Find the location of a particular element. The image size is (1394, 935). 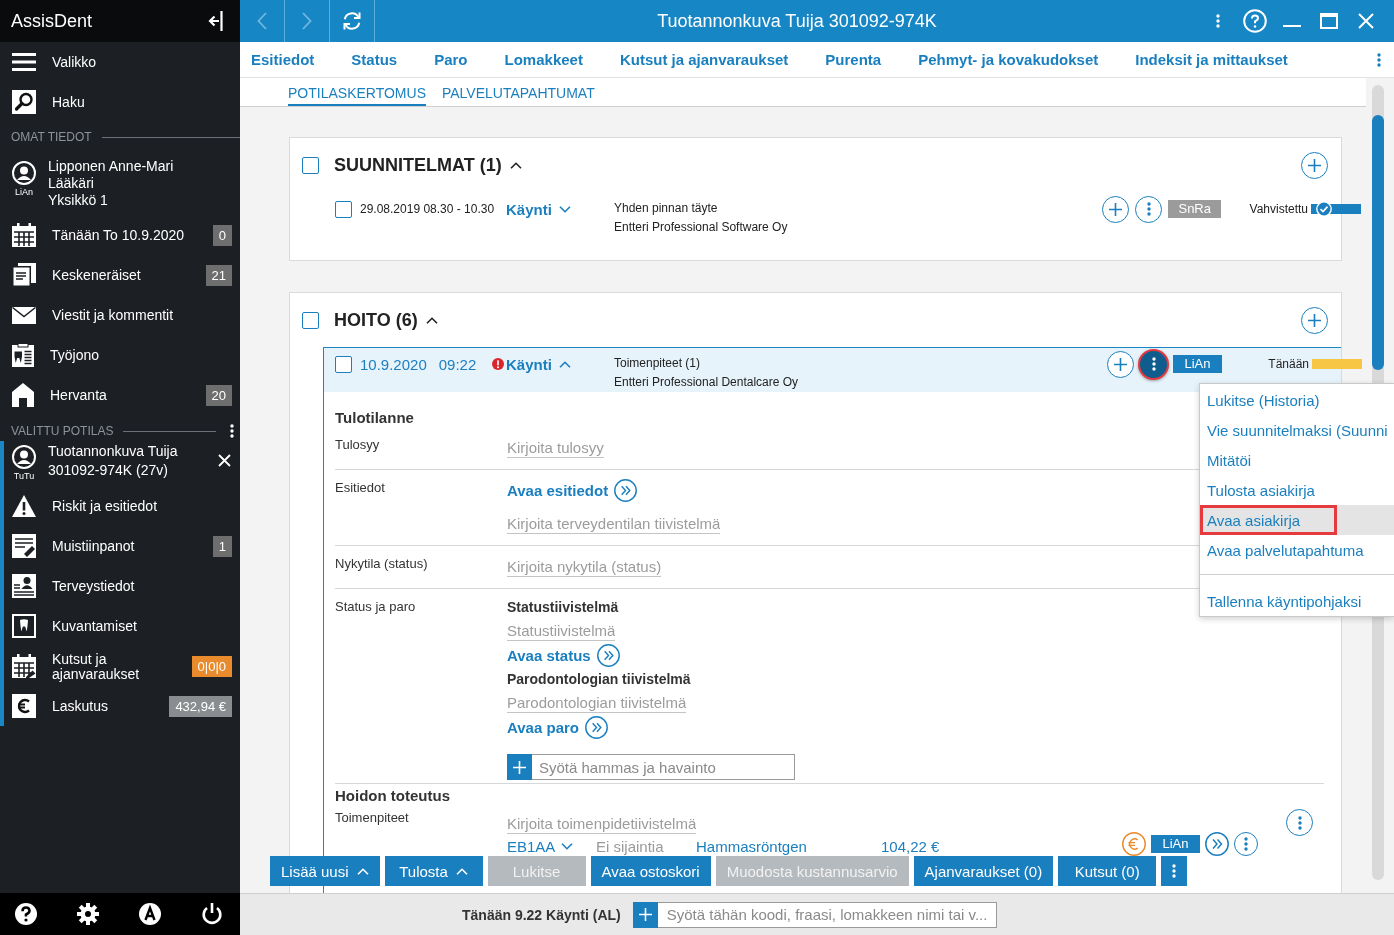

visit-summary: Yhden pinnan täyte is located at coordinates (666, 208).